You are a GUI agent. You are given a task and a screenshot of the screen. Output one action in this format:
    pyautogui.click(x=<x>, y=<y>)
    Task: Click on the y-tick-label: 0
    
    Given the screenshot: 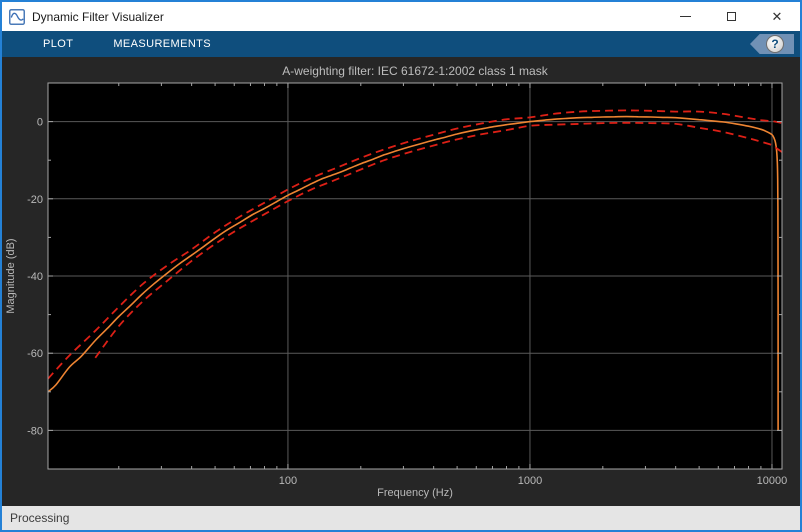 What is the action you would take?
    pyautogui.click(x=40, y=123)
    